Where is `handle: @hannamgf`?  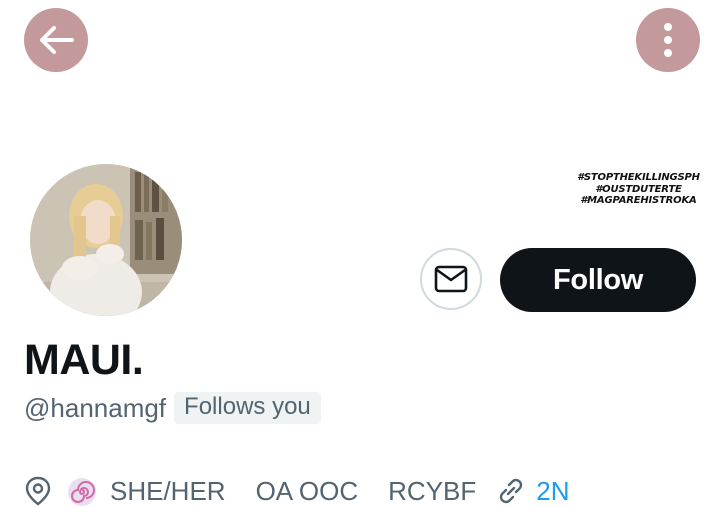 handle: @hannamgf is located at coordinates (95, 407).